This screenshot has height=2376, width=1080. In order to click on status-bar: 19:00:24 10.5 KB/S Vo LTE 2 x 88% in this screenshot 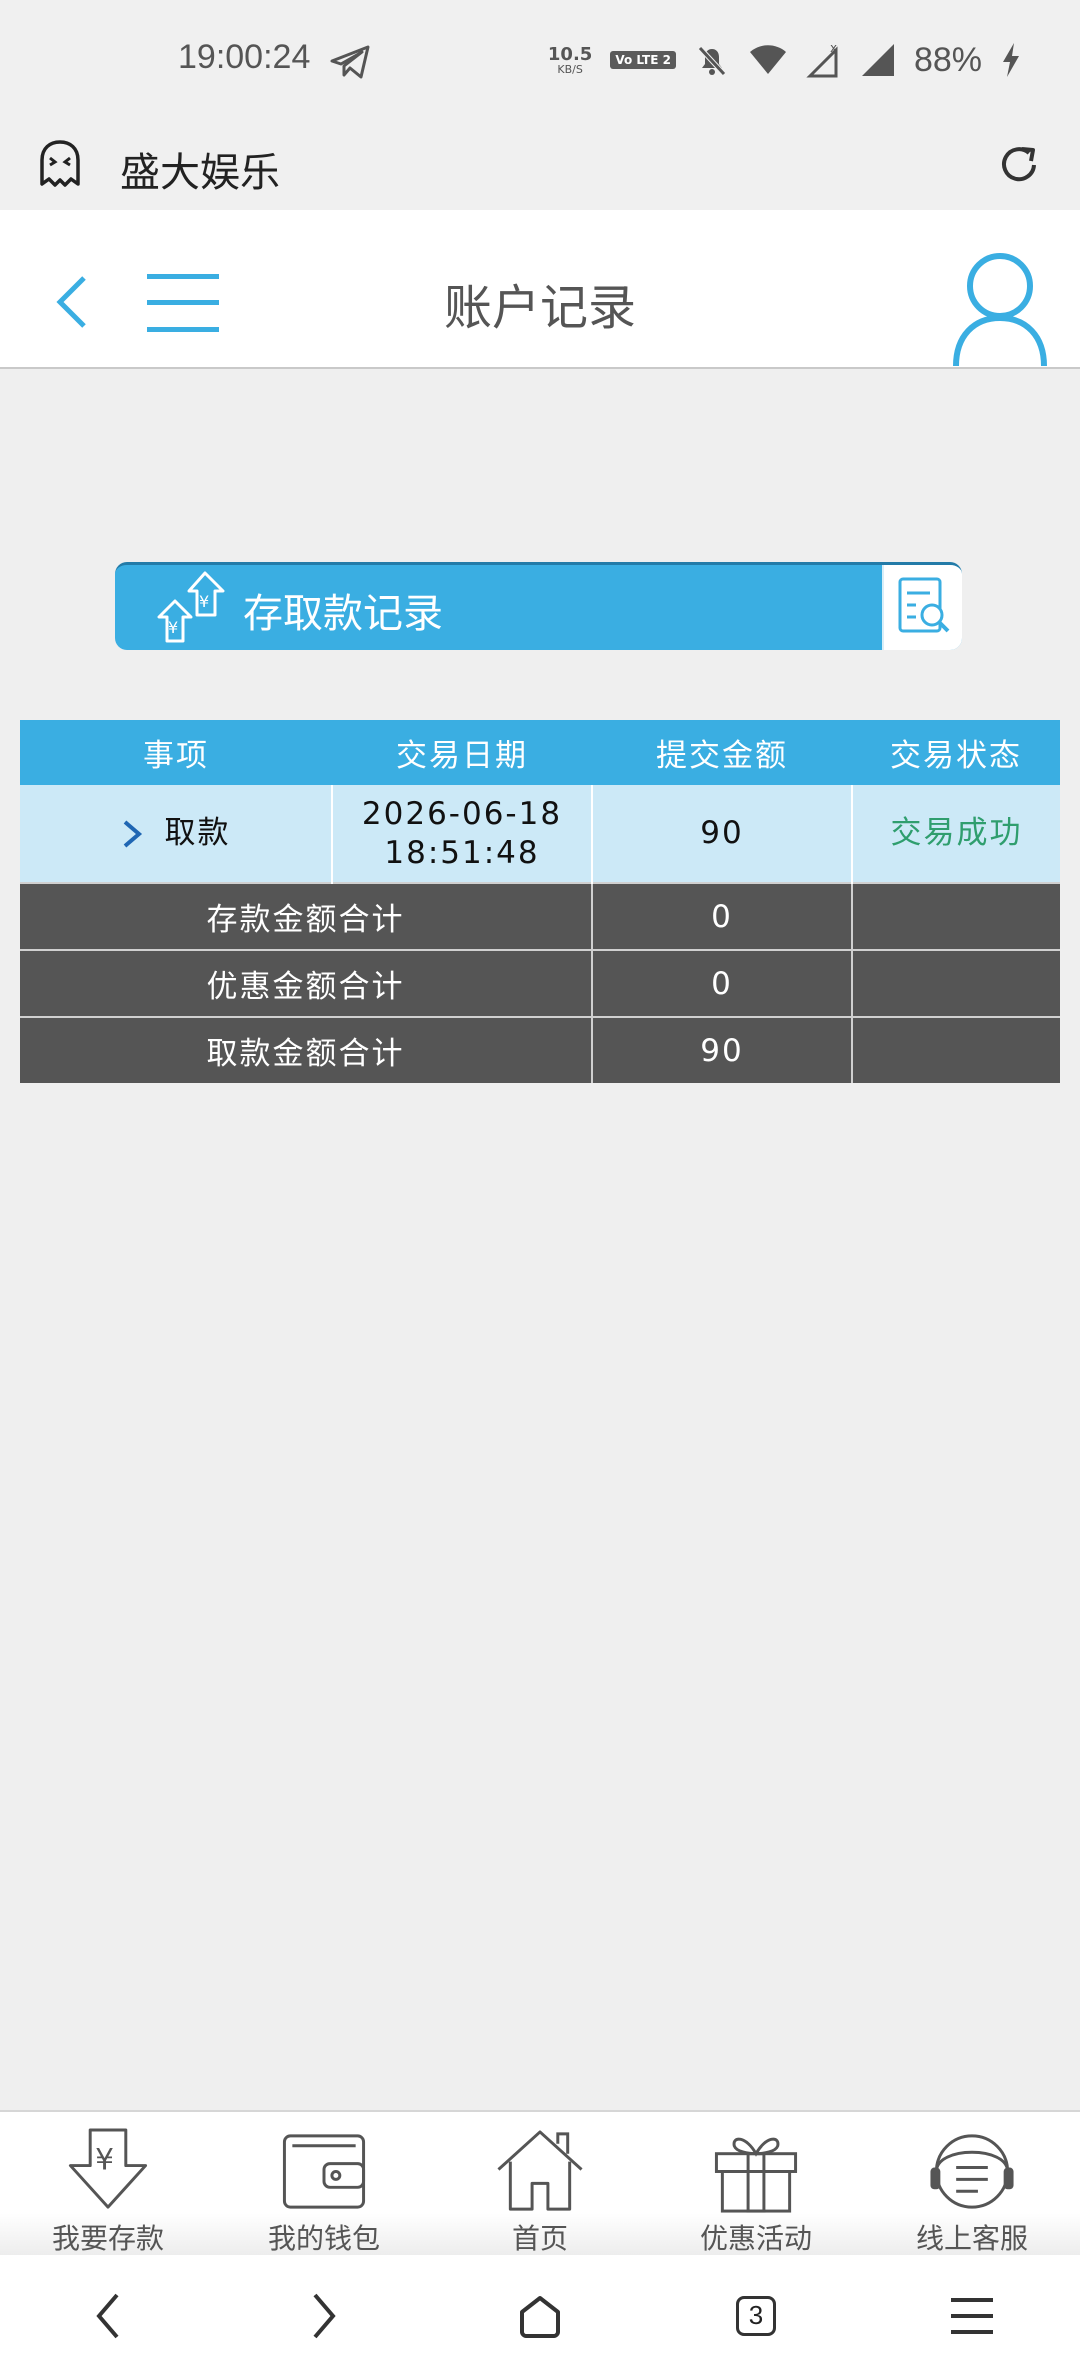, I will do `click(540, 60)`.